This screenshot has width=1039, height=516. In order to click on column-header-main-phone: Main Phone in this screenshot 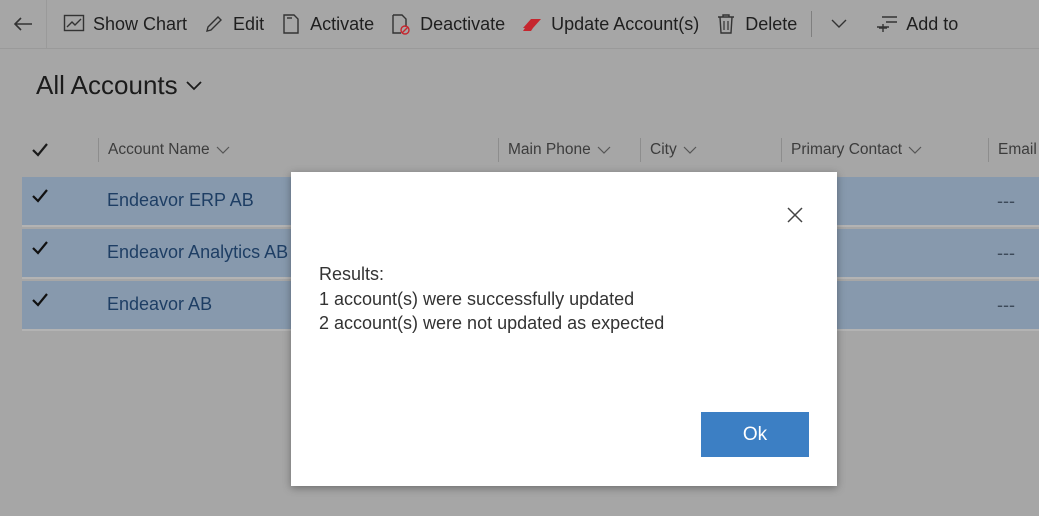, I will do `click(554, 150)`.